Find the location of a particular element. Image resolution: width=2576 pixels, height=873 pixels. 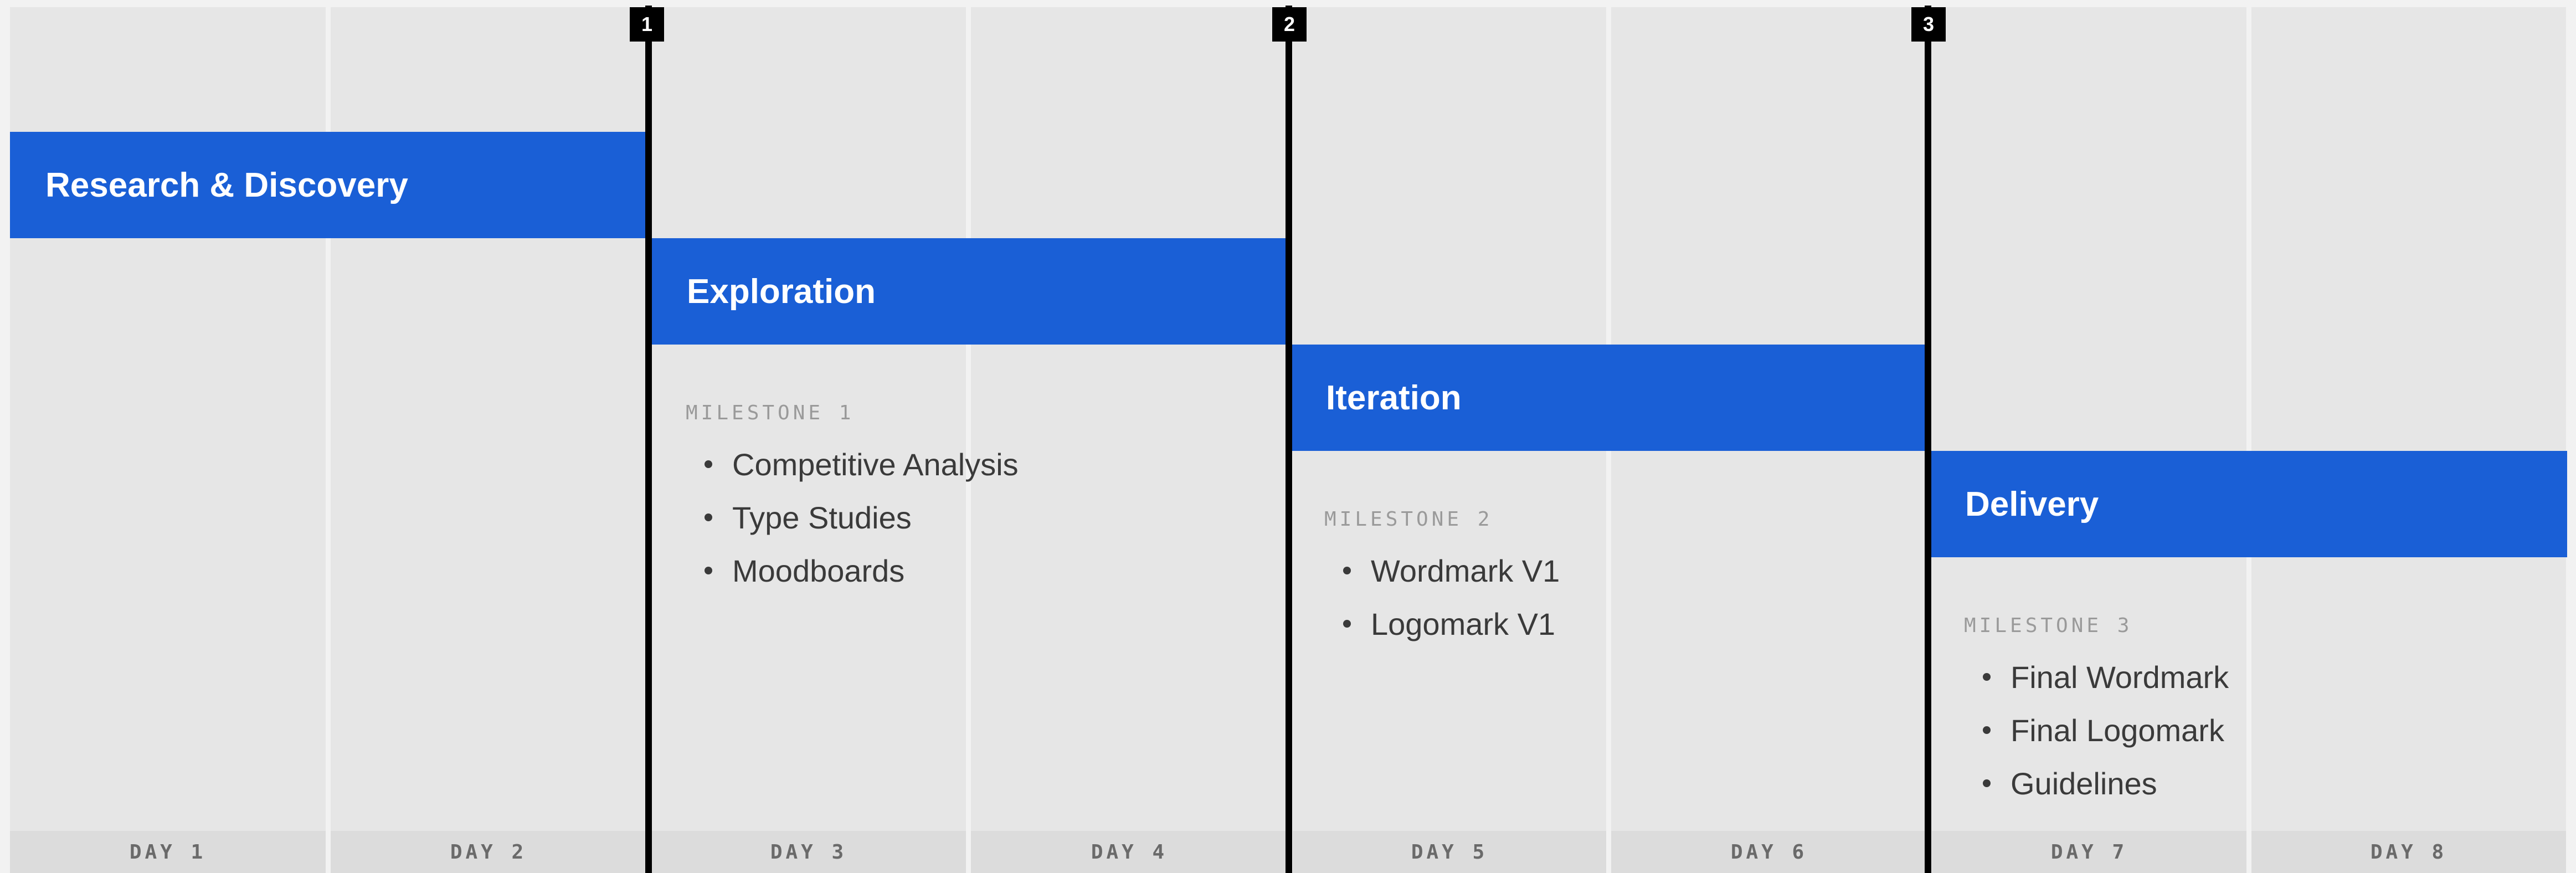

phase-bar-delivery: Delivery is located at coordinates (2248, 504).